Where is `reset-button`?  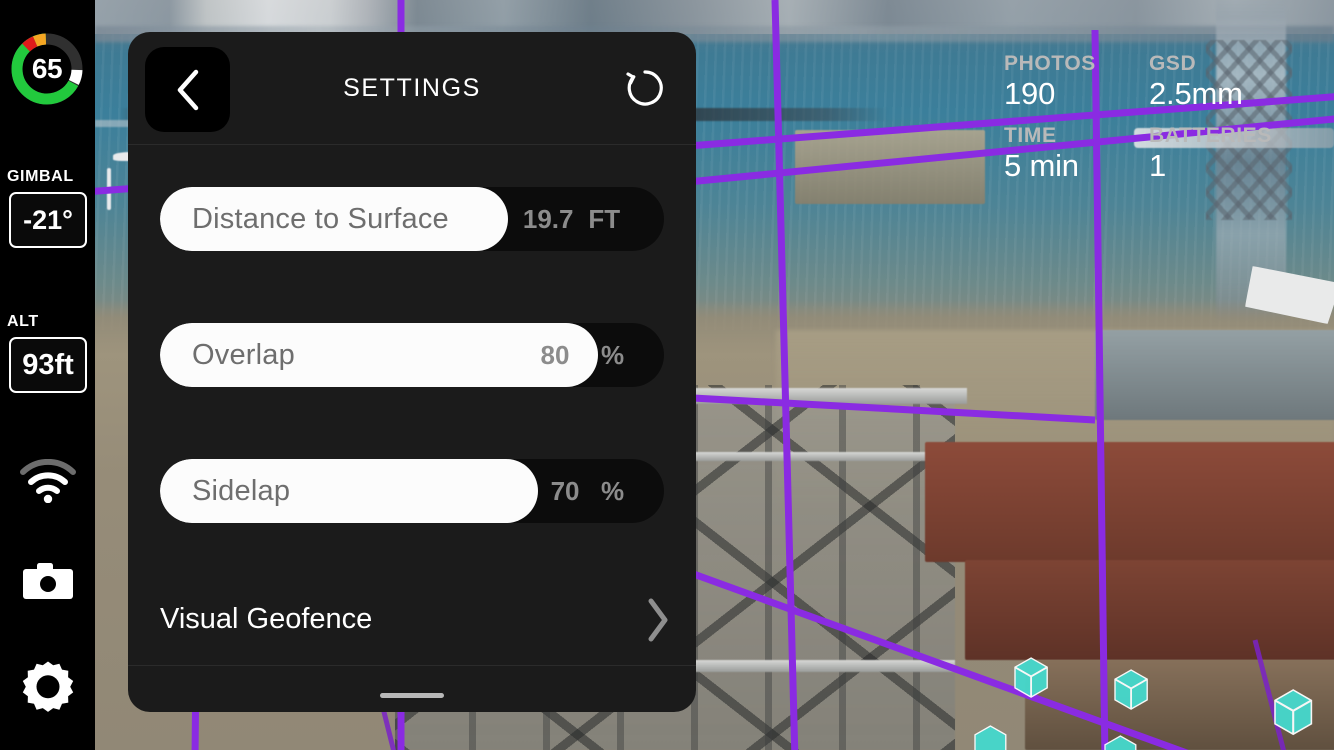
reset-button is located at coordinates (645, 88).